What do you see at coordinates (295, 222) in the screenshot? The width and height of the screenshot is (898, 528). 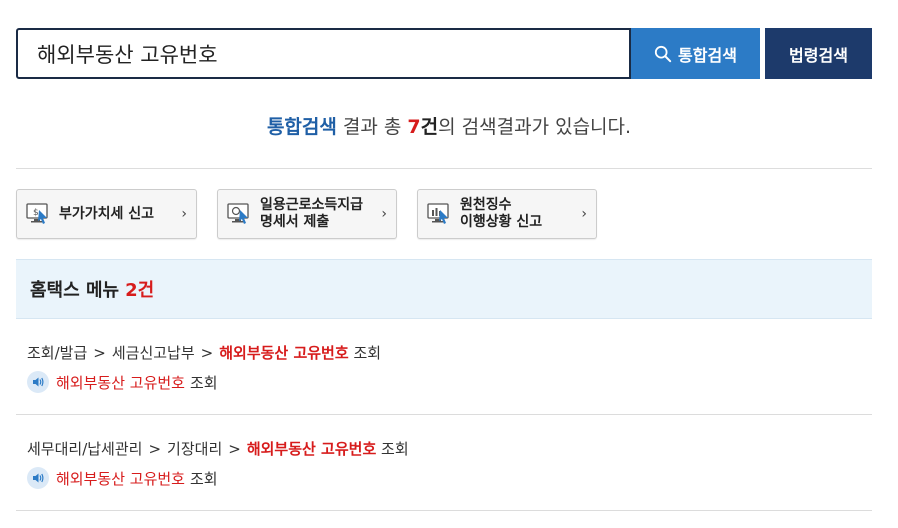 I see `quick-link-label-line2: 명세서 제출` at bounding box center [295, 222].